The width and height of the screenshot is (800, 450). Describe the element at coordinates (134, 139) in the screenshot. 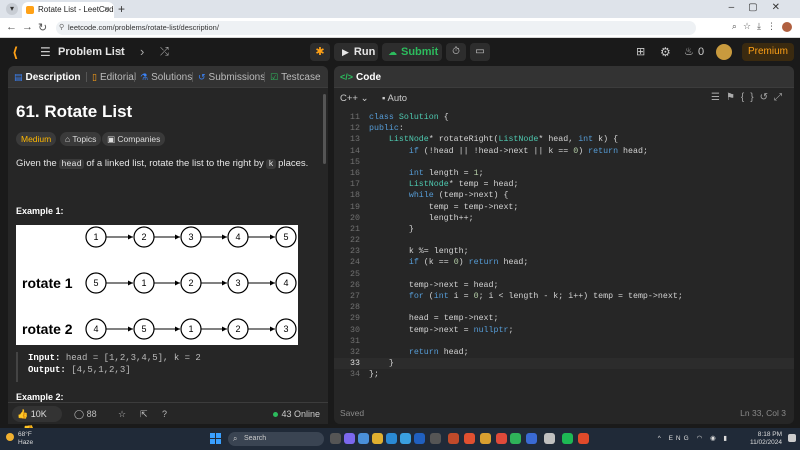

I see `companies-button: ▣ Companies` at that location.